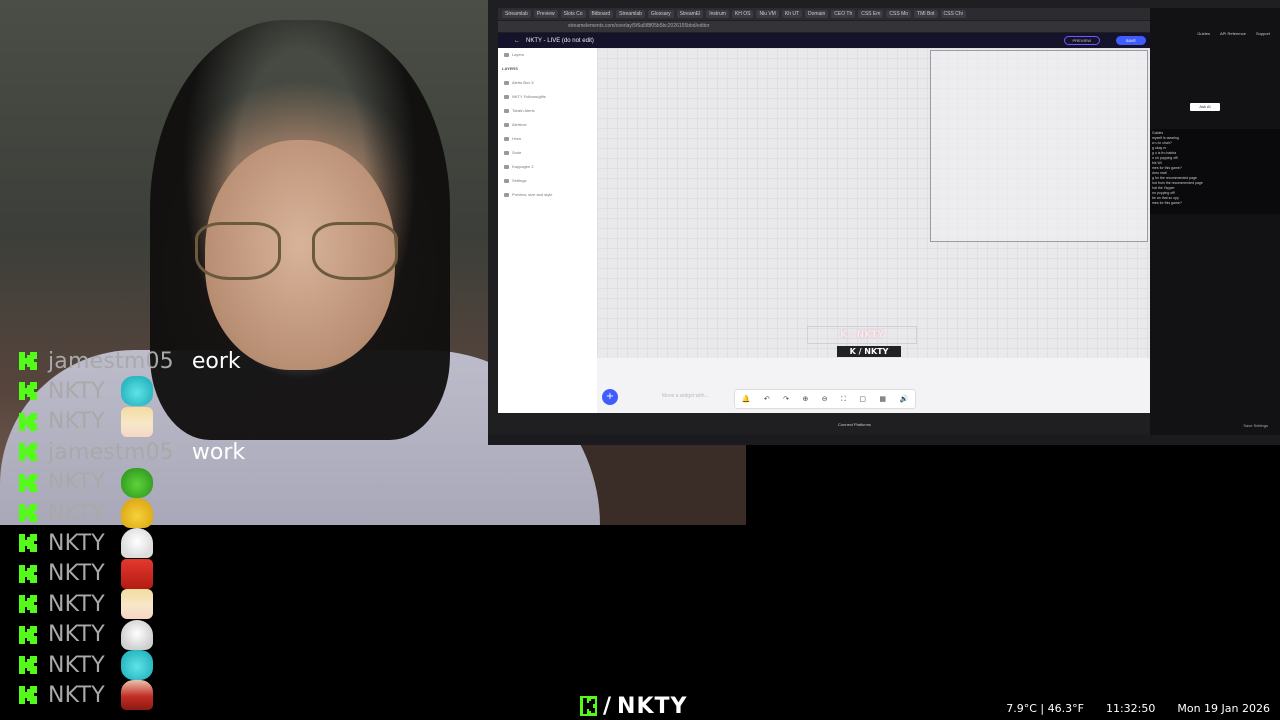 The width and height of the screenshot is (1280, 720). What do you see at coordinates (547, 181) in the screenshot?
I see `layer-item: Settings` at bounding box center [547, 181].